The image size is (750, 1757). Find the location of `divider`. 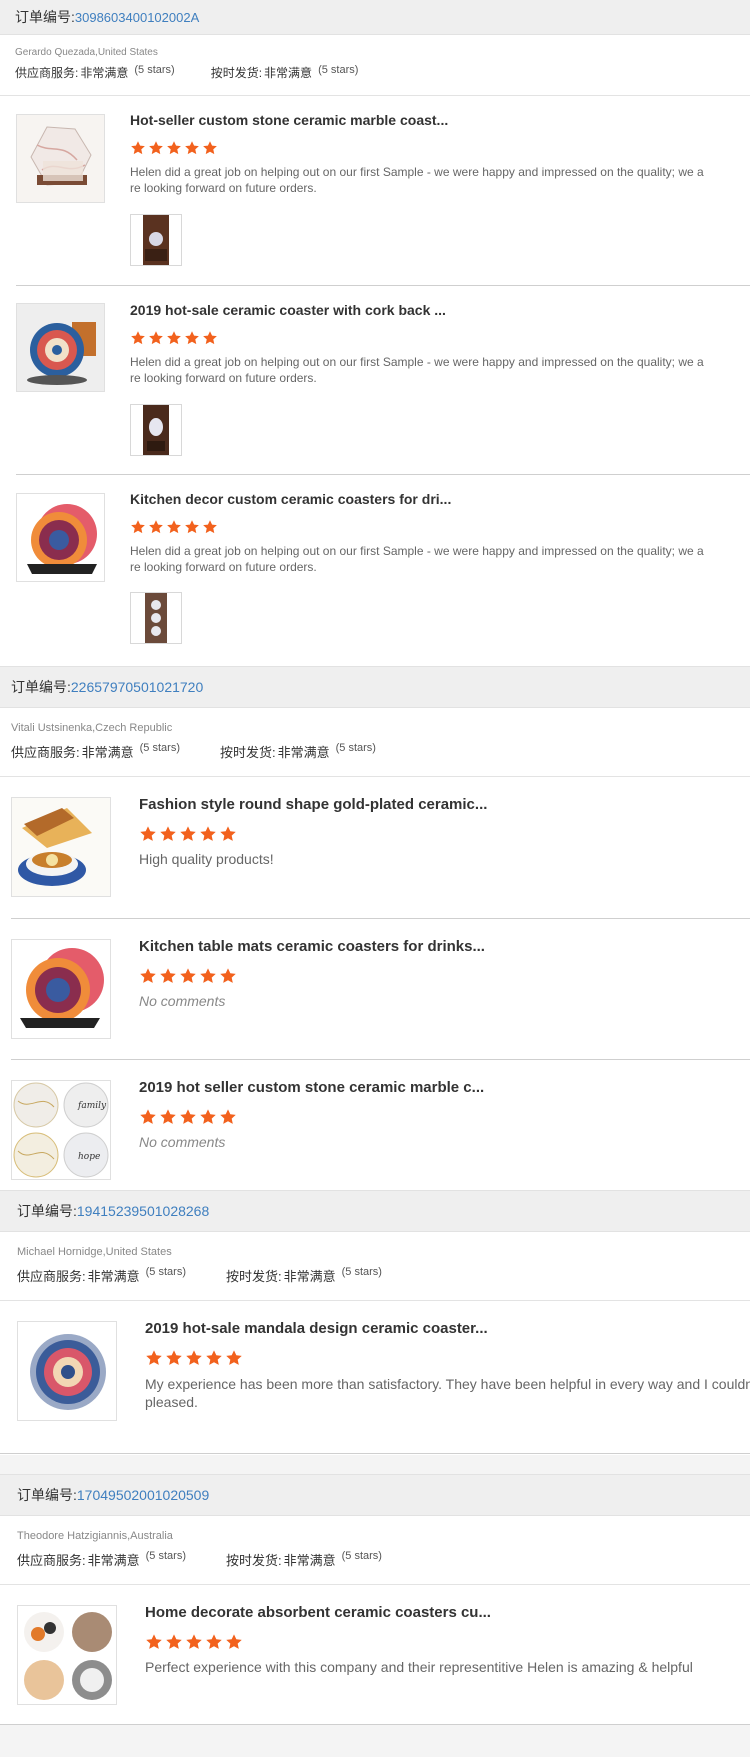

divider is located at coordinates (375, 1453).